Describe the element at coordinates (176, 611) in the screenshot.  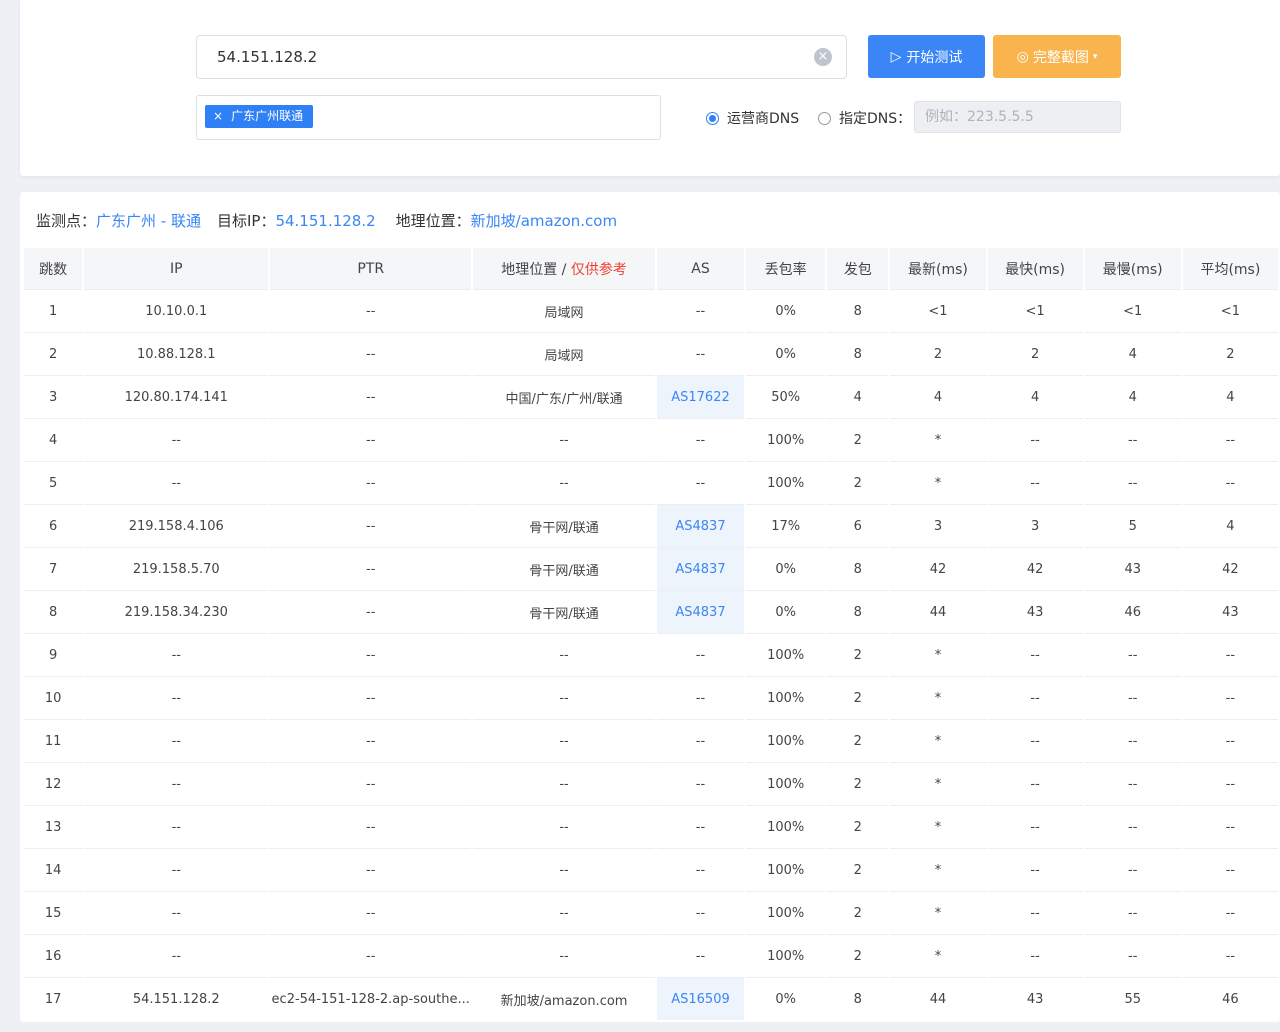
I see `cell-ip: 219.158.34.230` at that location.